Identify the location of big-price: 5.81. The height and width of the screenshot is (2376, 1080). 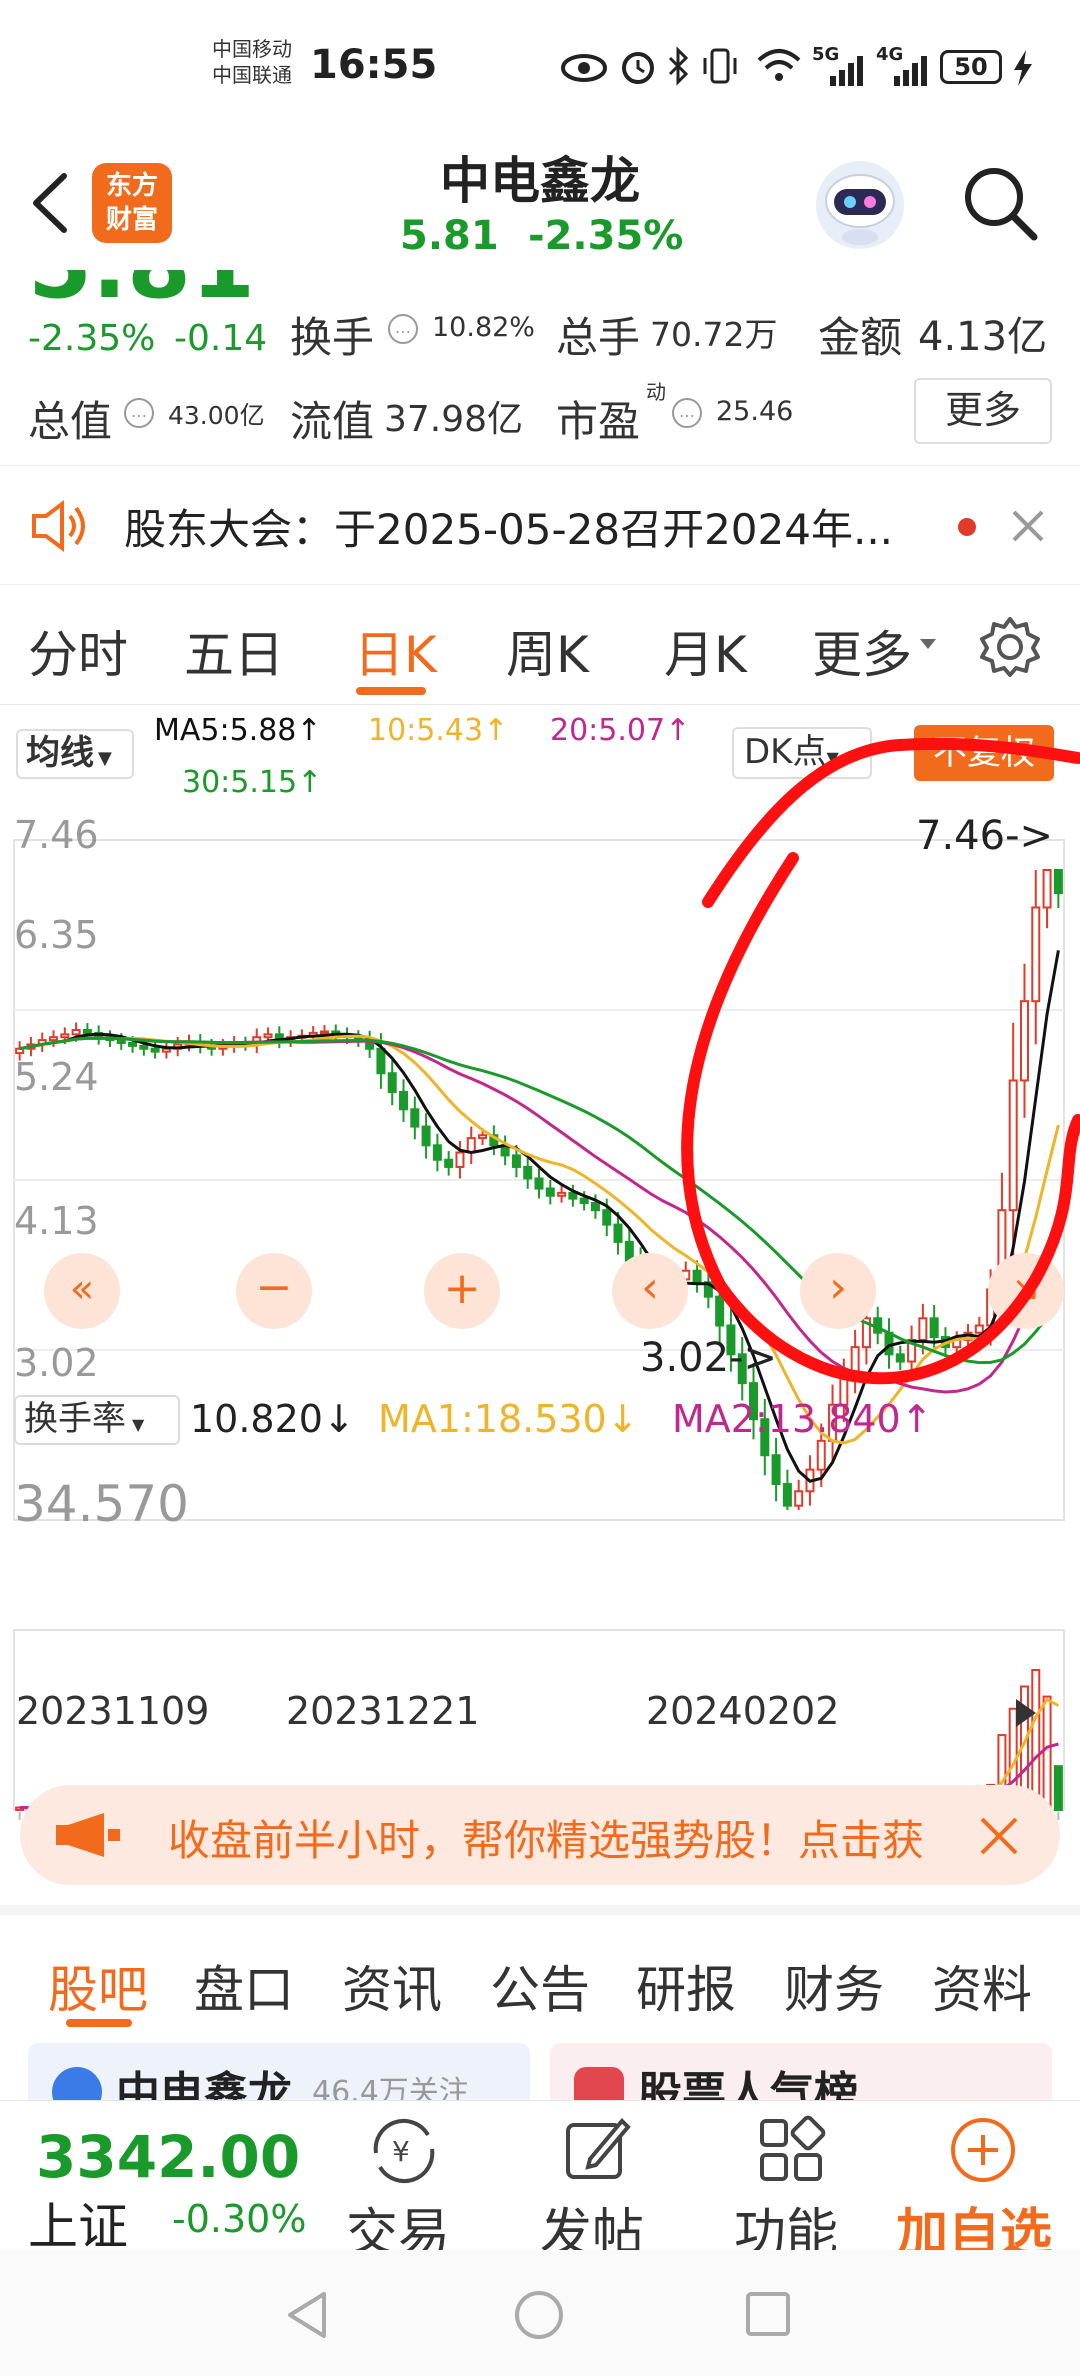
(141, 294).